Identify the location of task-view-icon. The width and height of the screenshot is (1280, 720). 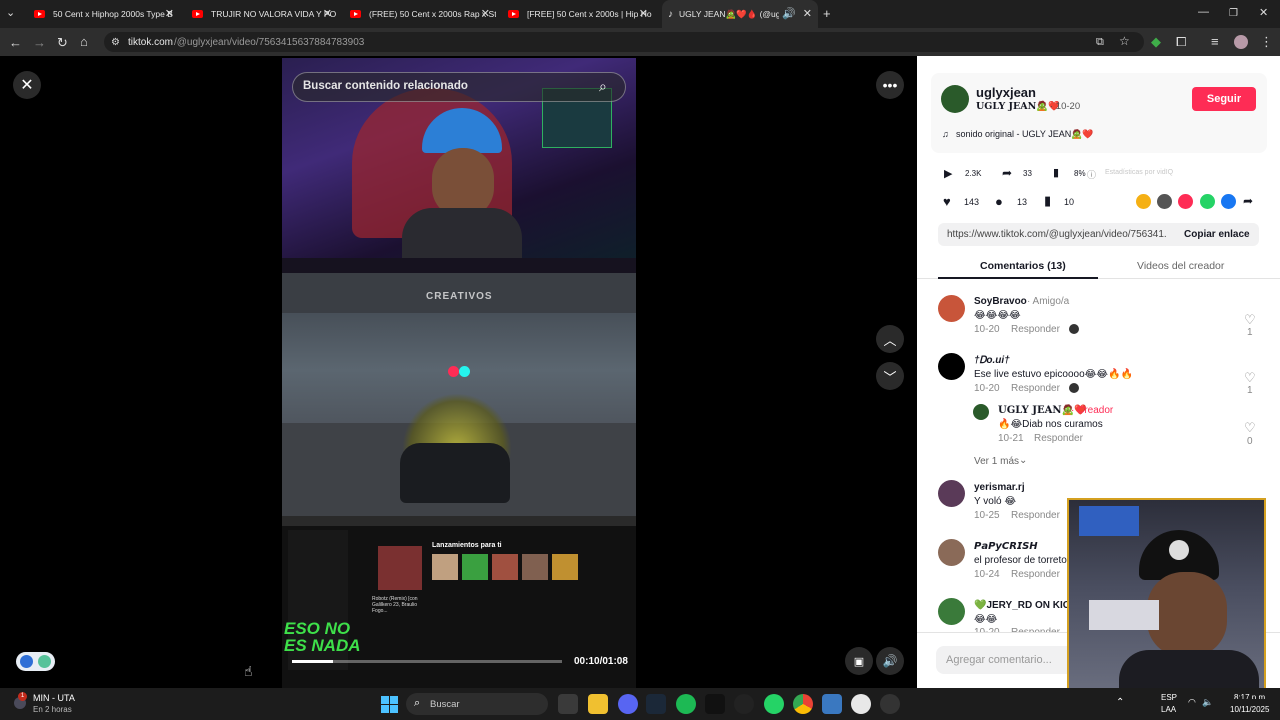
(568, 704).